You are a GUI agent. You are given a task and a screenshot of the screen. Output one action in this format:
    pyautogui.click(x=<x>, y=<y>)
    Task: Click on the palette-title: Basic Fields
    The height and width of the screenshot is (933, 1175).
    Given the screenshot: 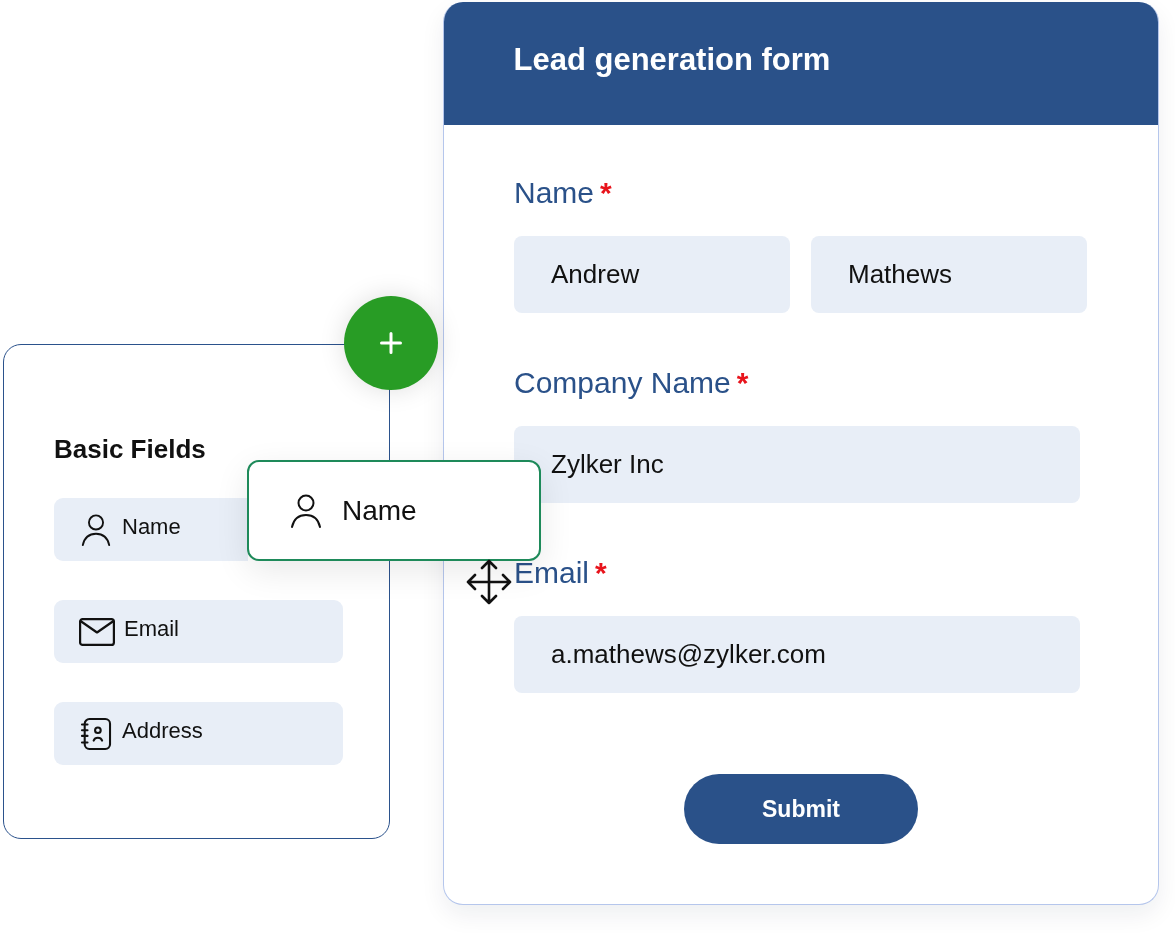 What is the action you would take?
    pyautogui.click(x=130, y=449)
    